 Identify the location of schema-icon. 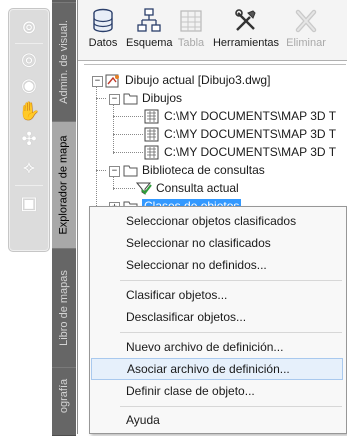
(149, 20).